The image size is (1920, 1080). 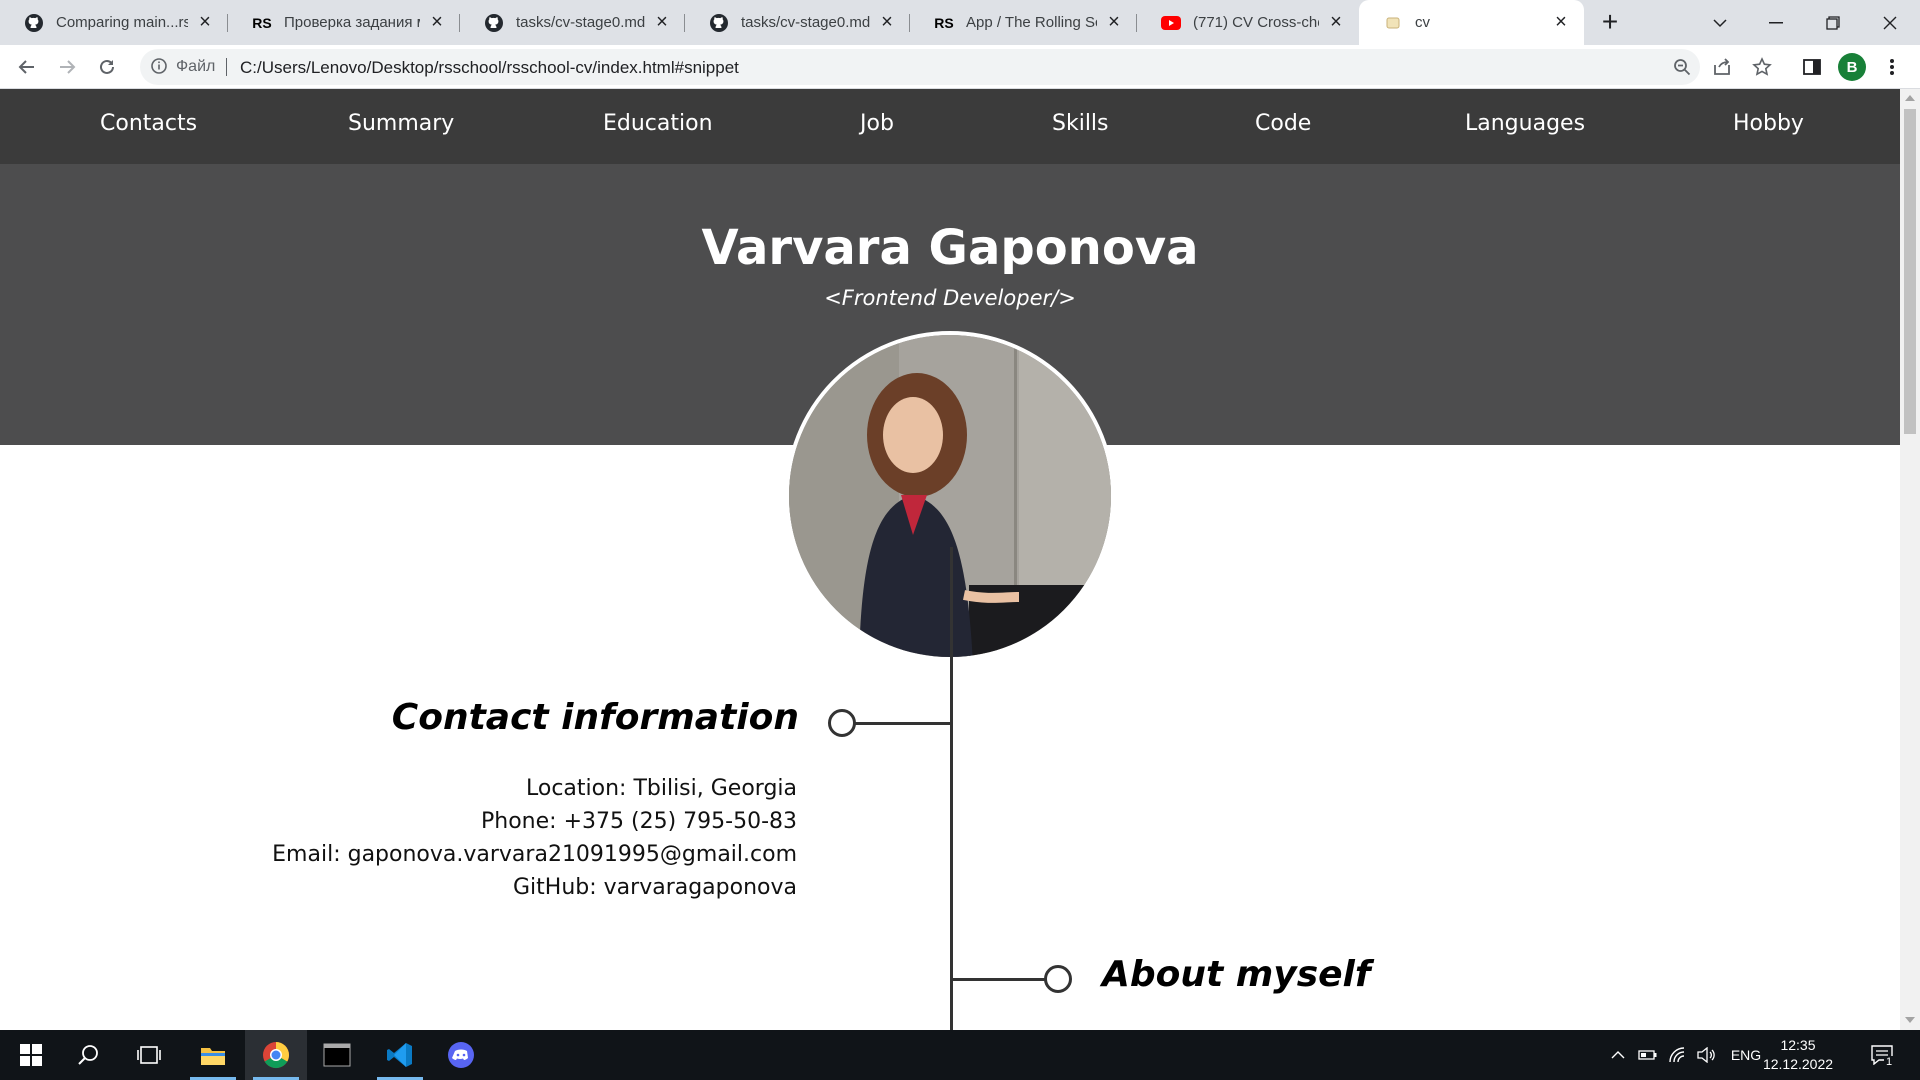 I want to click on timeline-line, so click(x=951, y=788).